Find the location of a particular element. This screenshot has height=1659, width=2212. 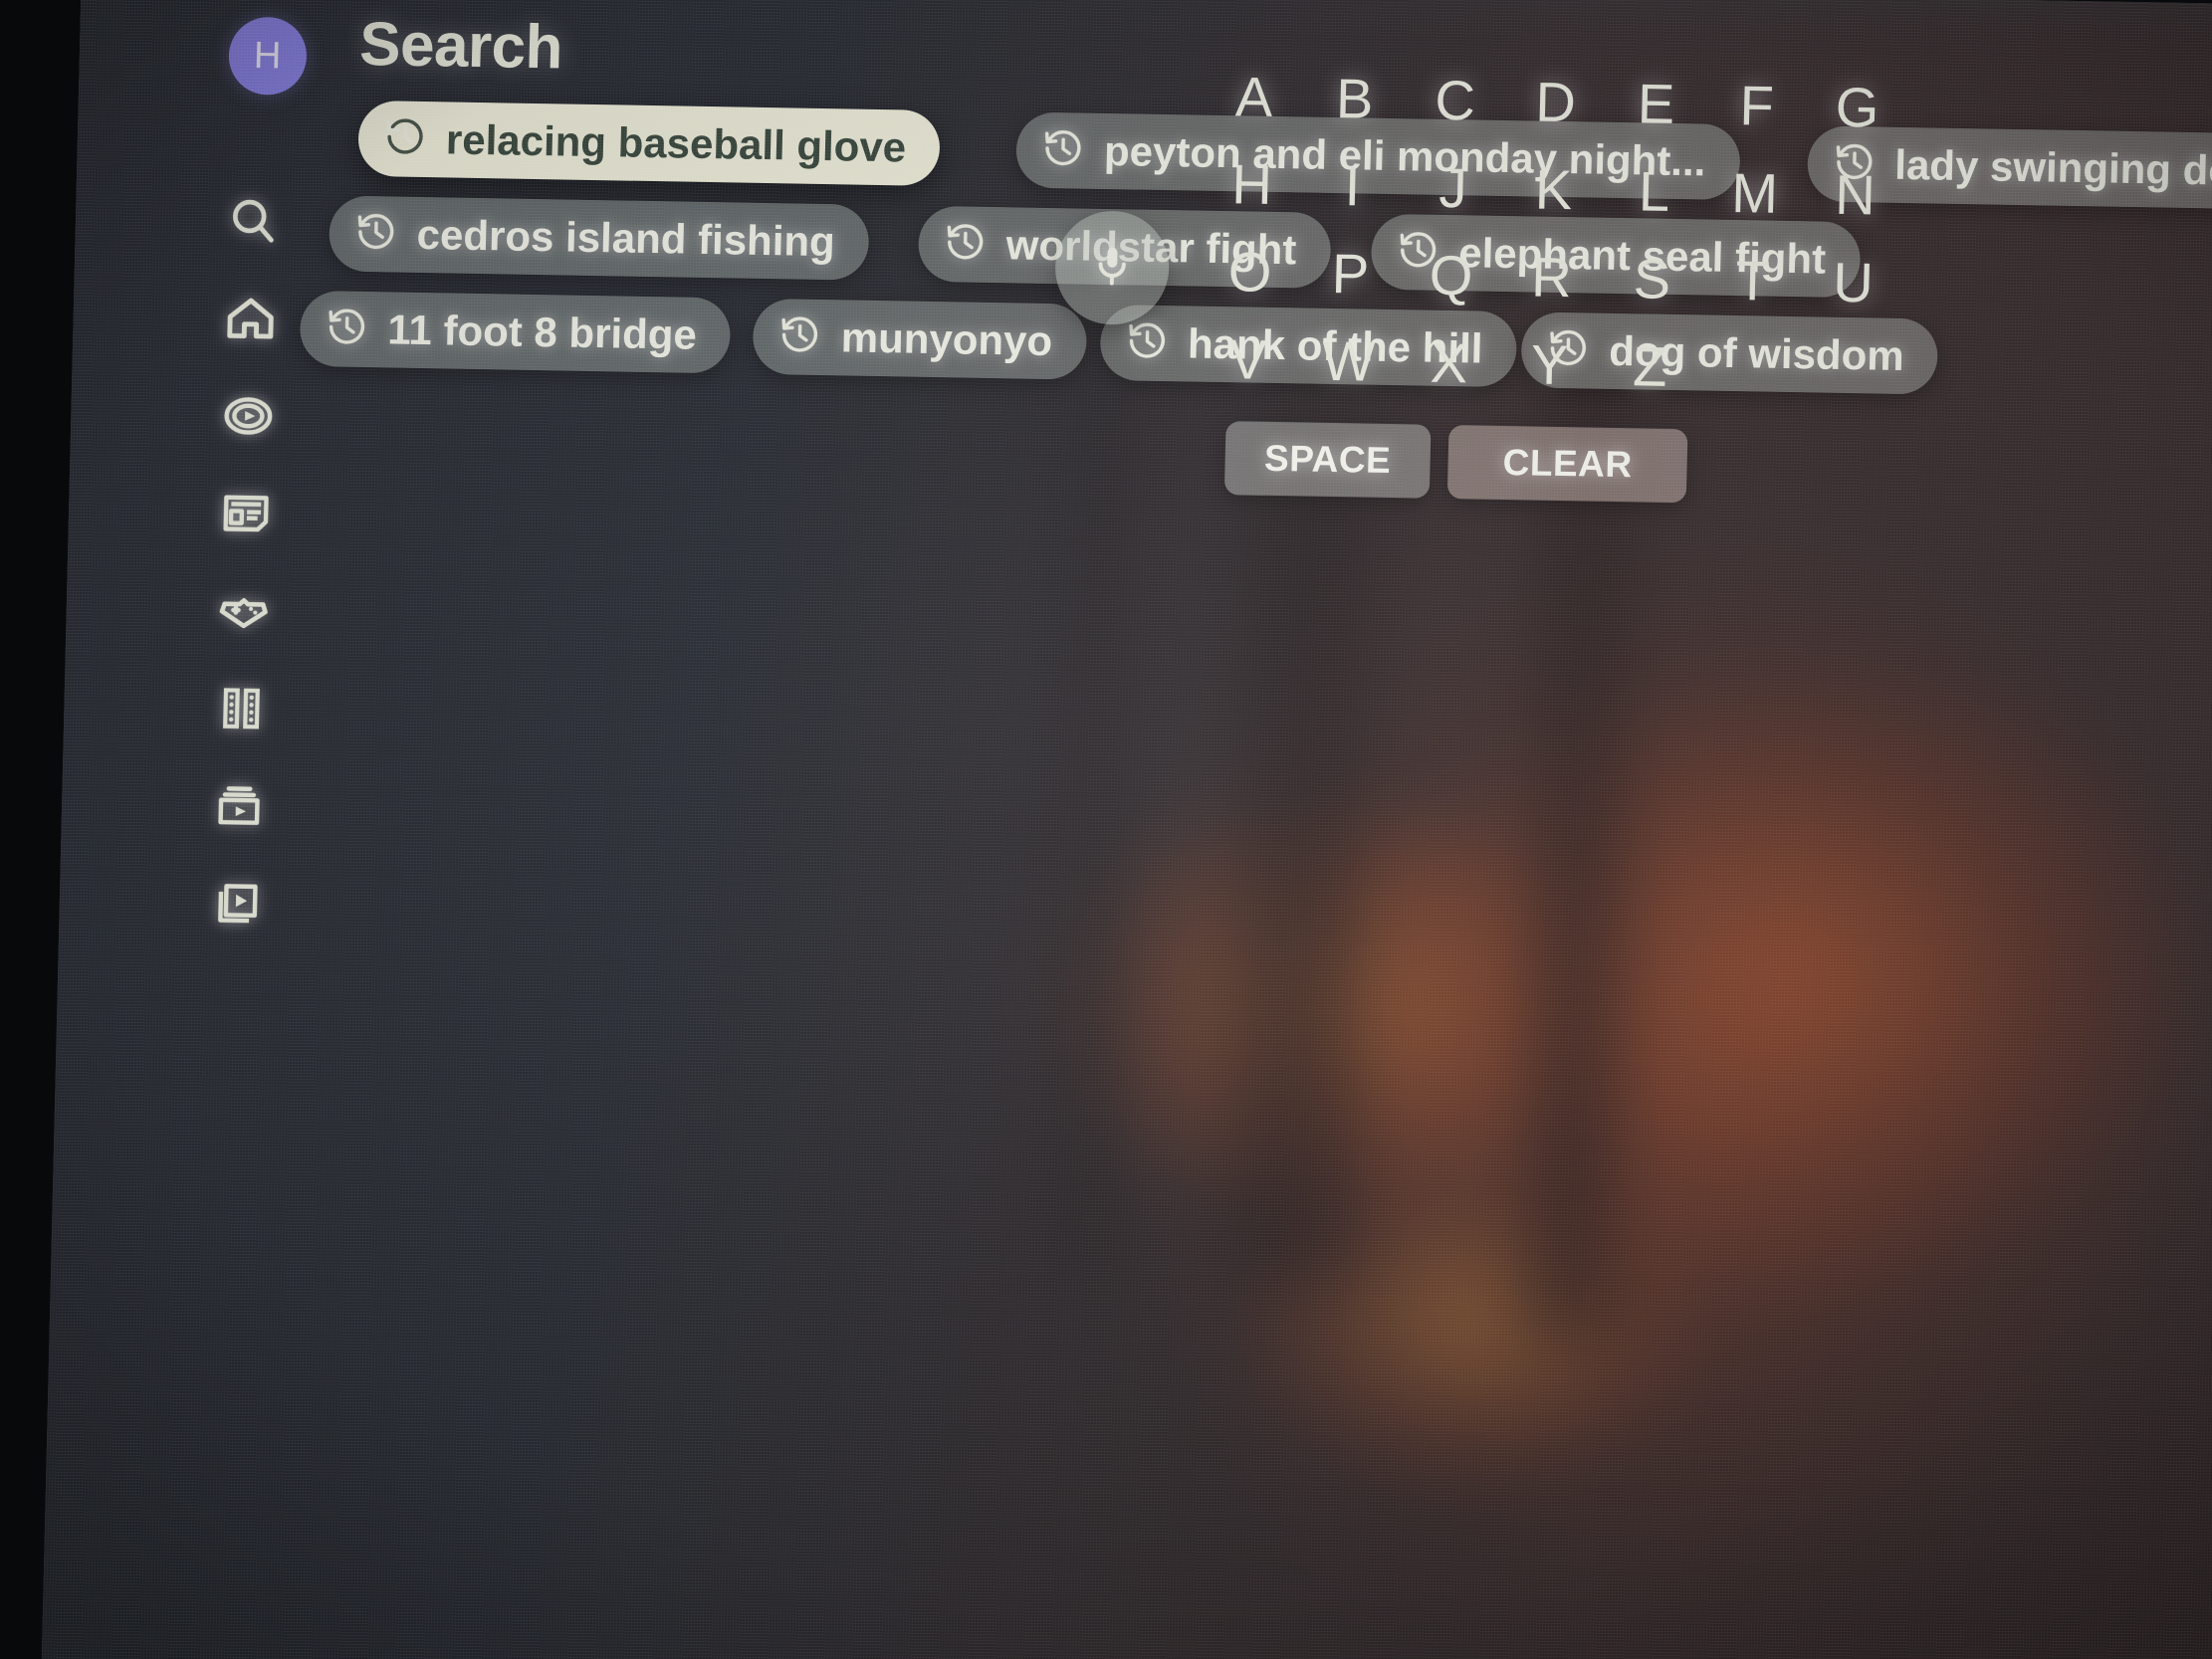

key-z: Z is located at coordinates (1650, 378).